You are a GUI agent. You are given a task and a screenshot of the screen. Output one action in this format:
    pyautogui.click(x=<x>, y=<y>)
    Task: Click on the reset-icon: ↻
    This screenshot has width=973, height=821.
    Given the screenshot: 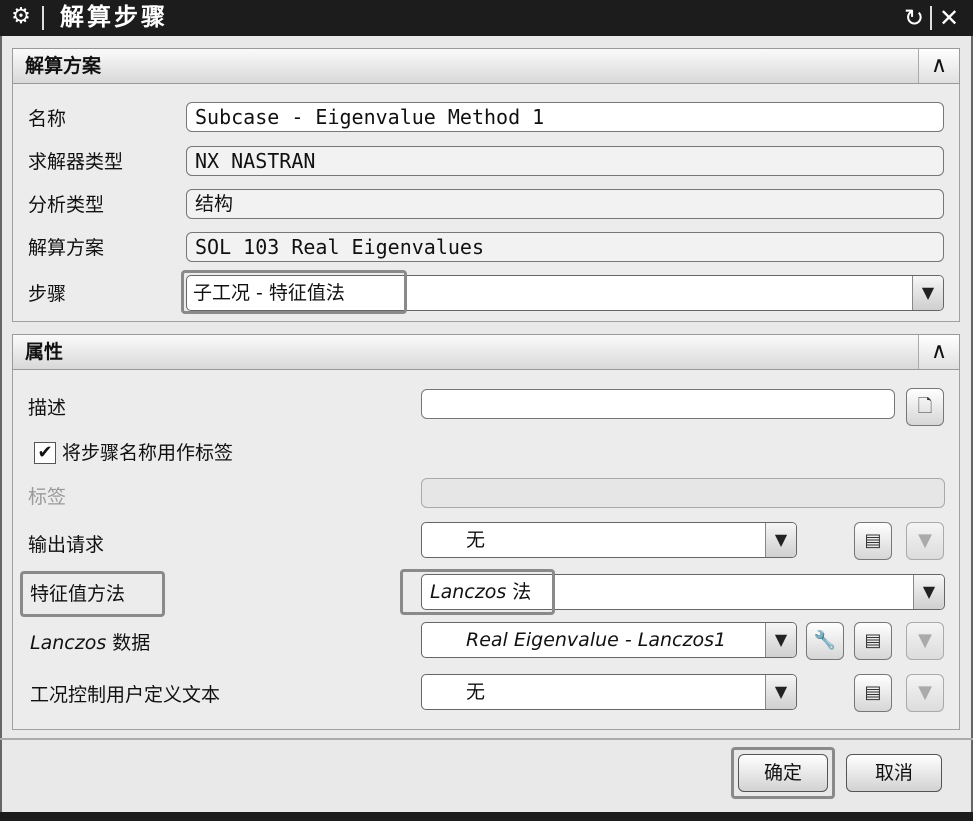 What is the action you would take?
    pyautogui.click(x=914, y=18)
    